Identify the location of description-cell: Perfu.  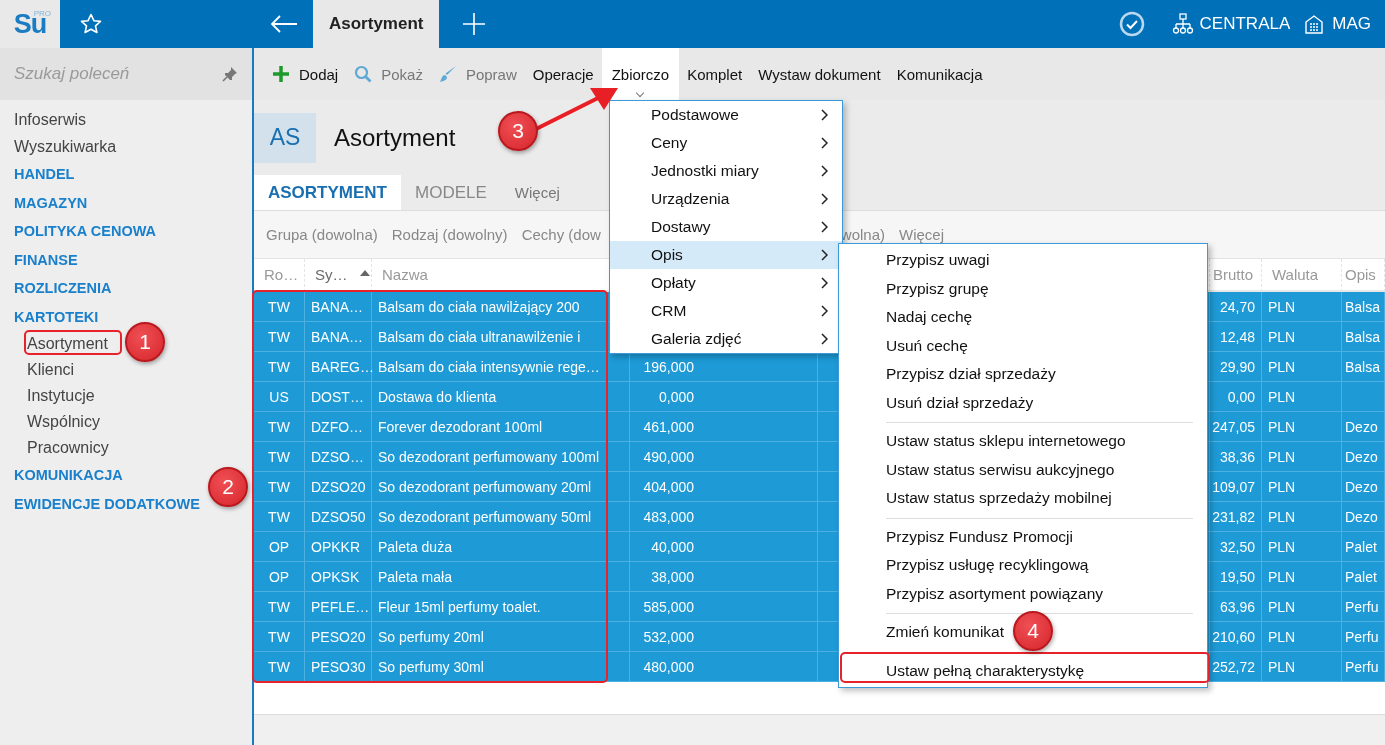
(1363, 667).